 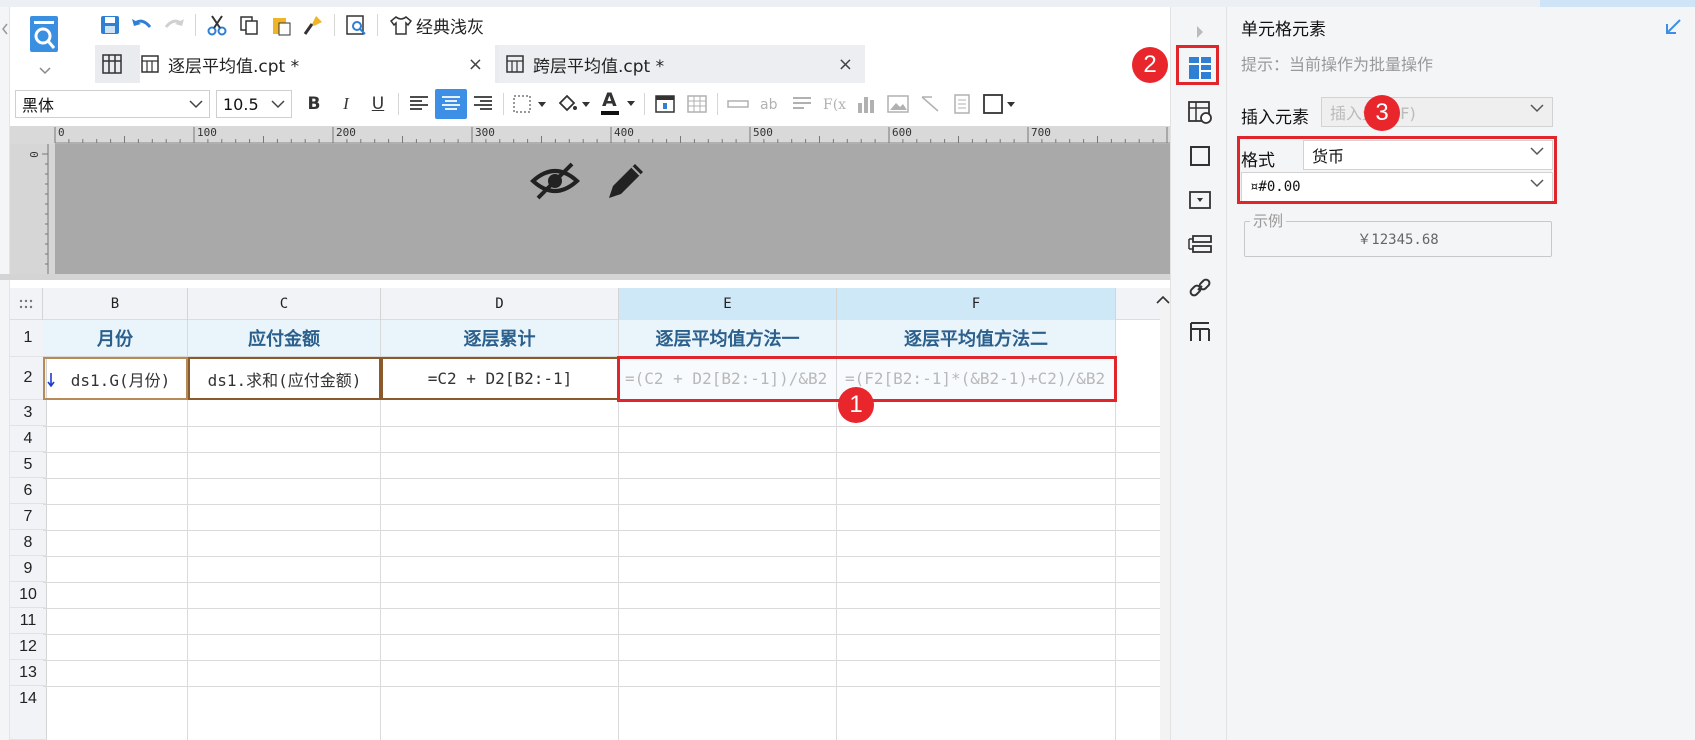 I want to click on italic-button: I, so click(x=346, y=104).